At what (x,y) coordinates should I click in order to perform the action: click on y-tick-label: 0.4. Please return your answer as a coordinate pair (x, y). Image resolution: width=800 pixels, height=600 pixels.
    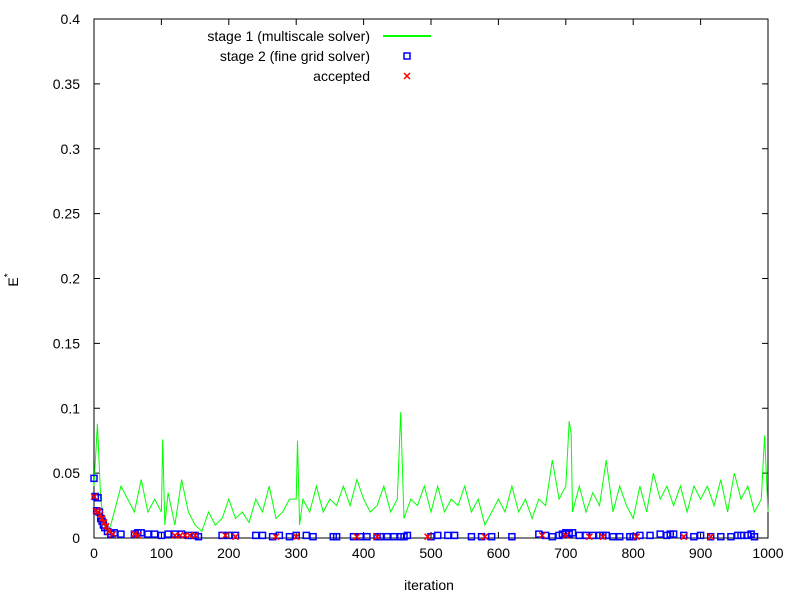
    Looking at the image, I should click on (71, 19).